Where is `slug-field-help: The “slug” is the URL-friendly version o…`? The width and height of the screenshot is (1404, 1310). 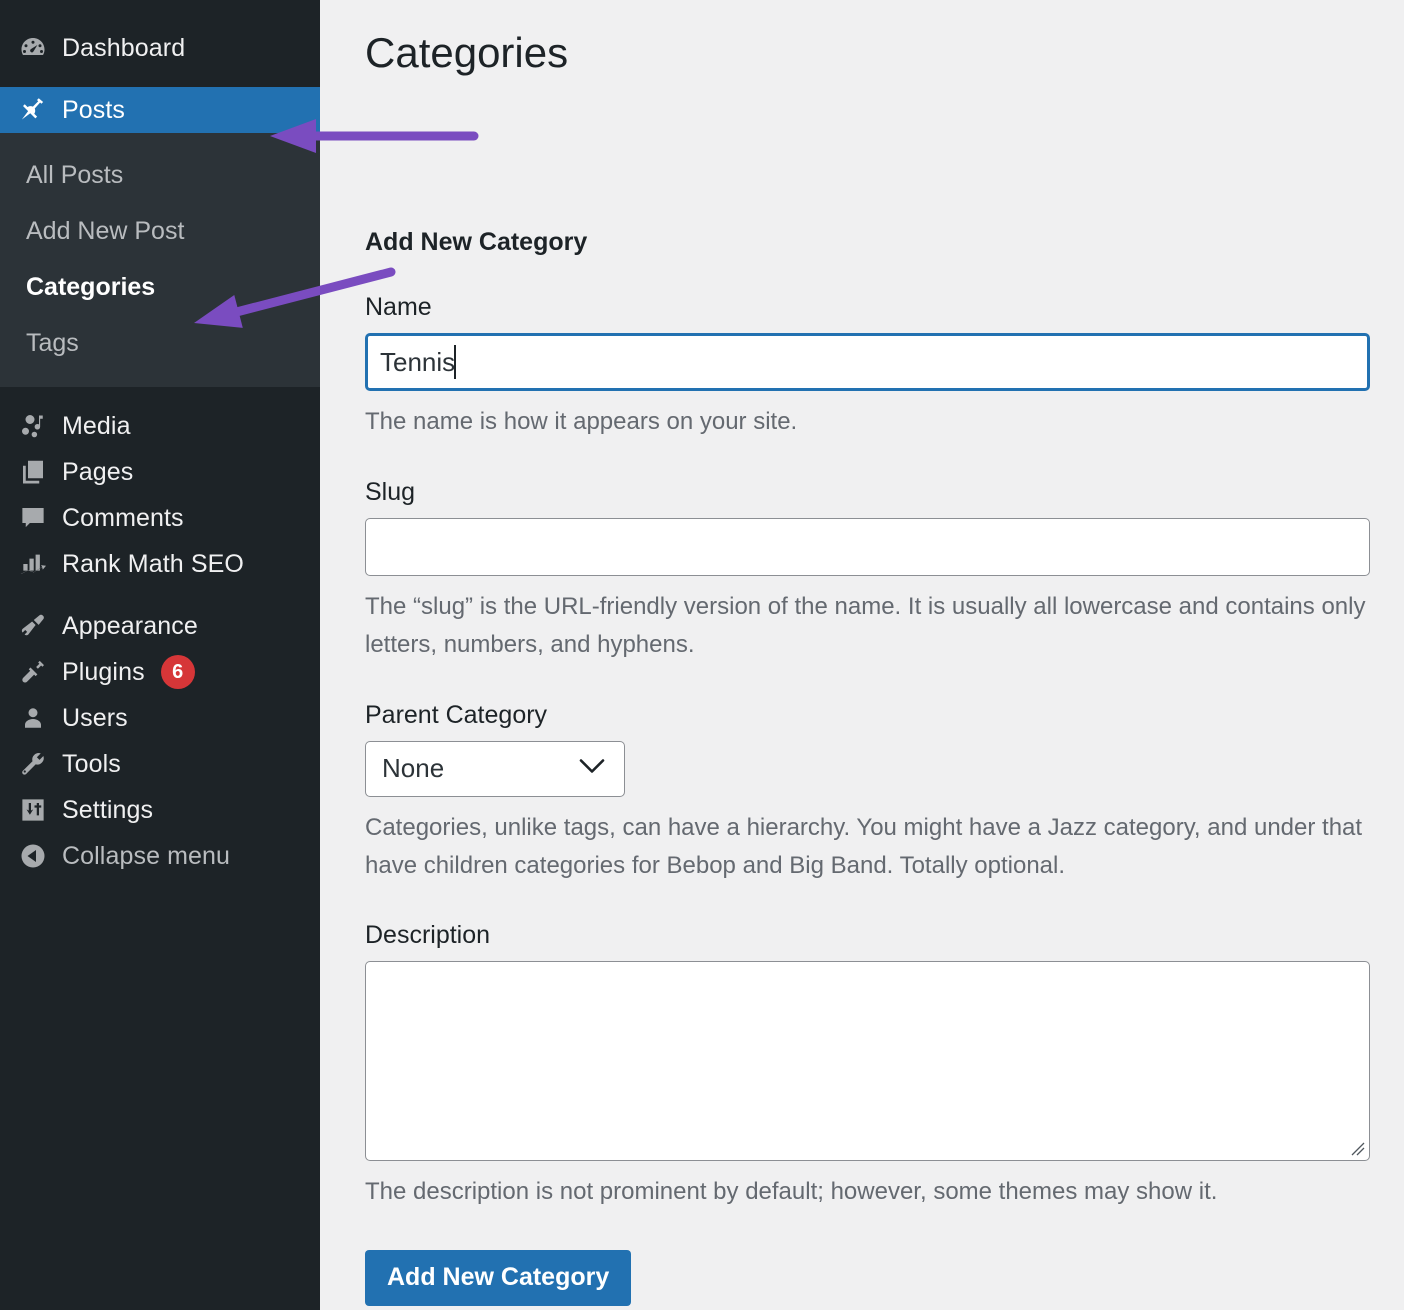 slug-field-help: The “slug” is the URL-friendly version o… is located at coordinates (865, 625).